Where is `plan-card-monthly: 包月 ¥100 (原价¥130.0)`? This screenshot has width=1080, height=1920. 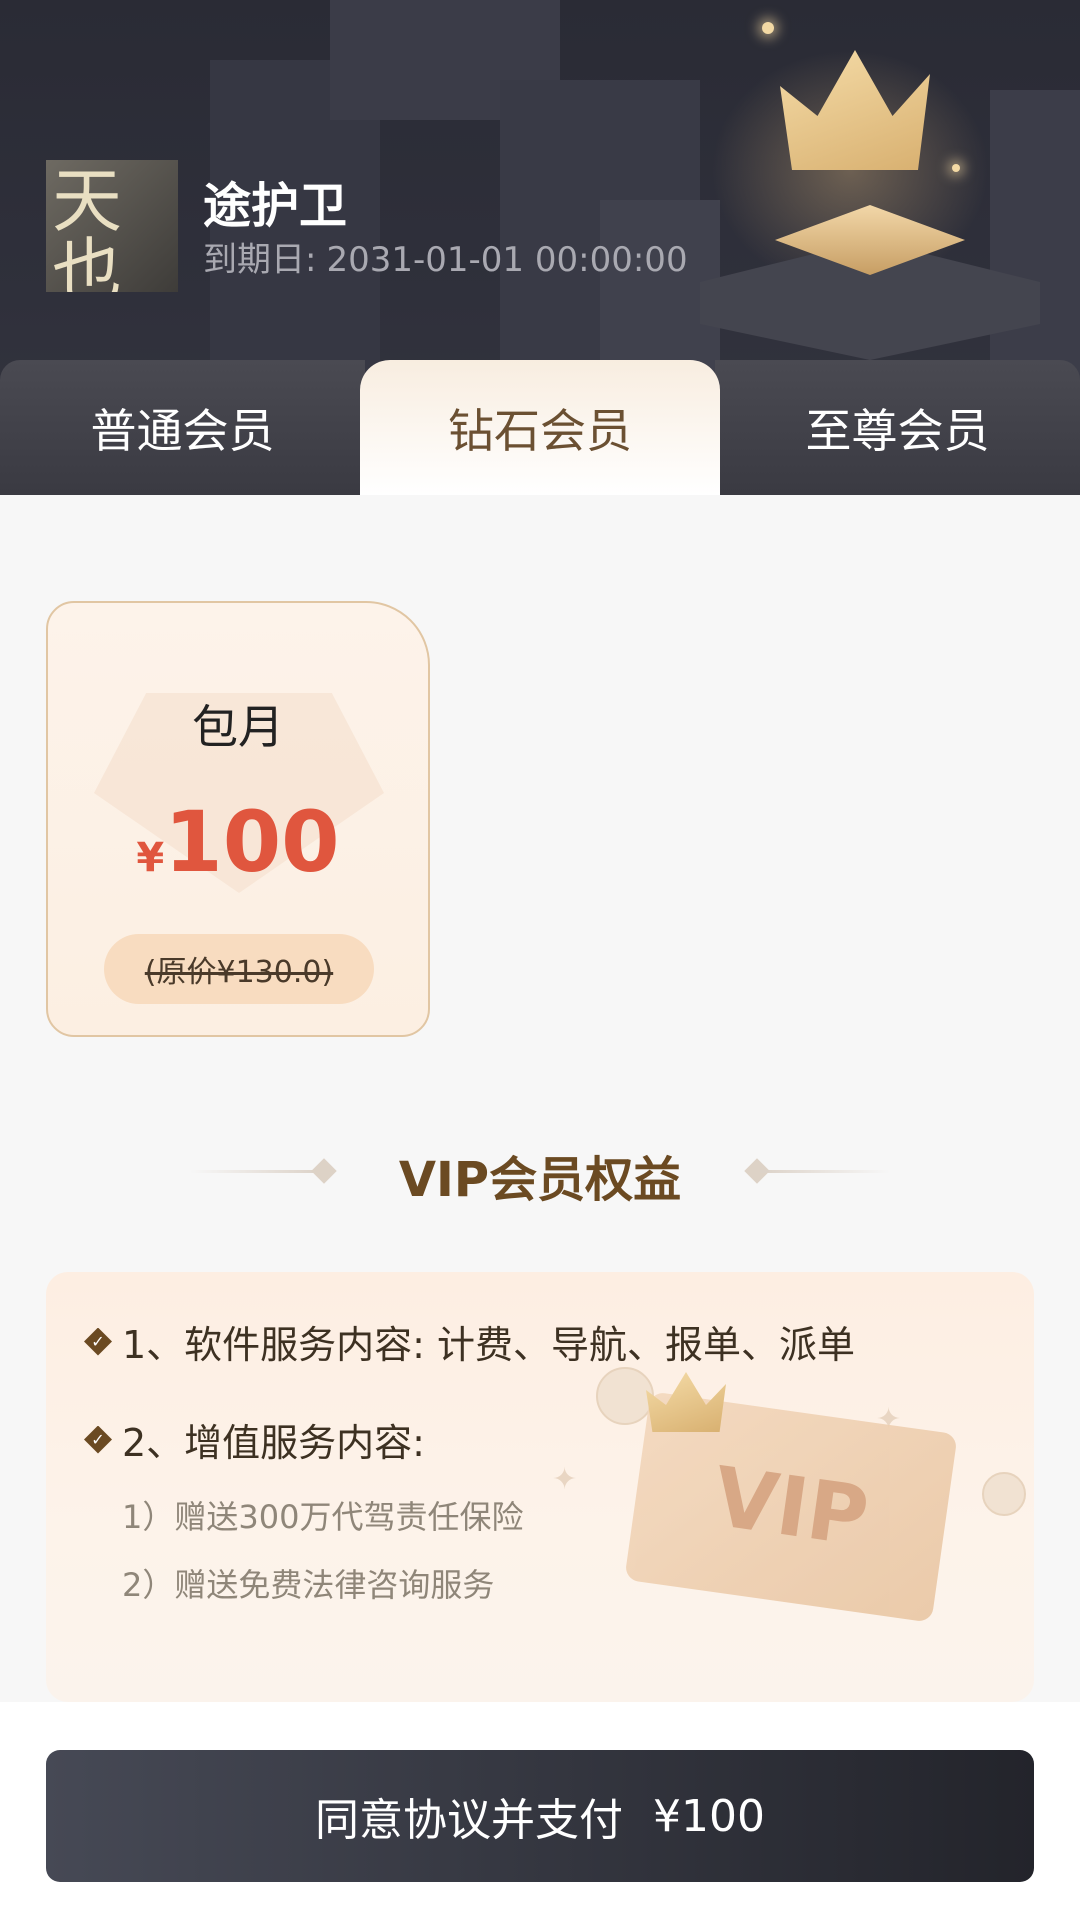
plan-card-monthly: 包月 ¥100 (原价¥130.0) is located at coordinates (238, 819).